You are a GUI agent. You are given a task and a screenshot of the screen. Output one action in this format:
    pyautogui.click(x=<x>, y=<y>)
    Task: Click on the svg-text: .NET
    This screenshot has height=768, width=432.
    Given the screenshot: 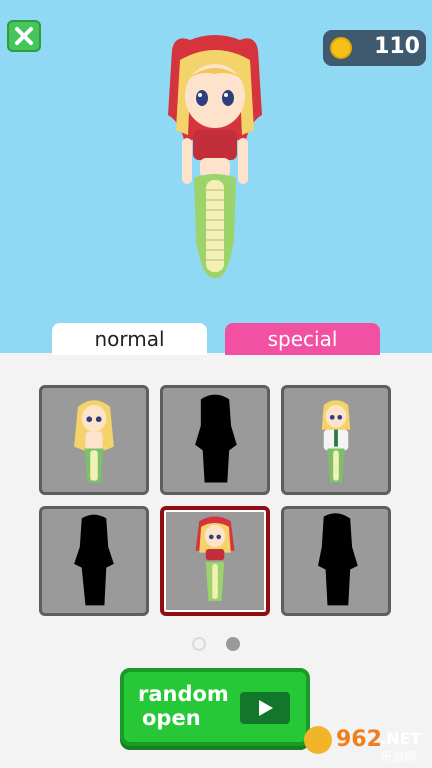 What is the action you would take?
    pyautogui.click(x=400, y=738)
    